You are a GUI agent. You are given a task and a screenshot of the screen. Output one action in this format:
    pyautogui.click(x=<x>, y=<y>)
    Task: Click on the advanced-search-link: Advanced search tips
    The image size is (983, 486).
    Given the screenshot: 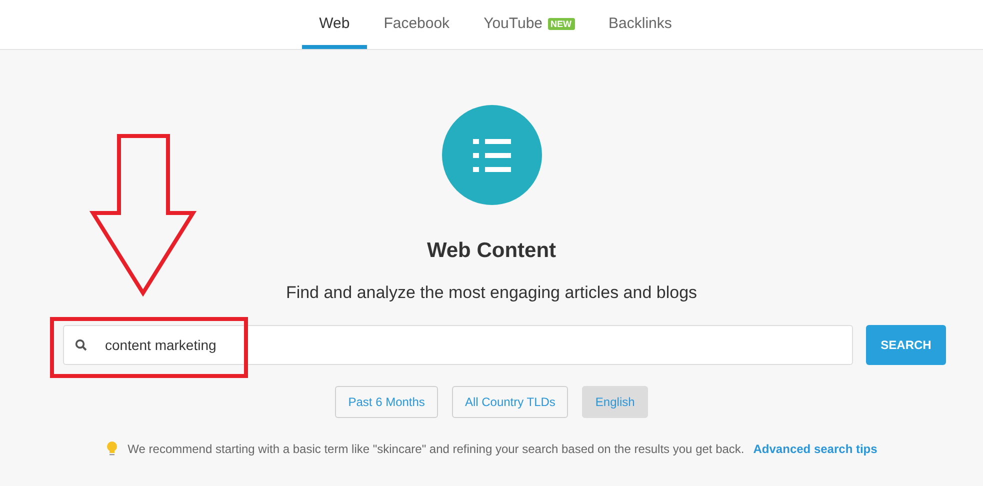 What is the action you would take?
    pyautogui.click(x=815, y=449)
    